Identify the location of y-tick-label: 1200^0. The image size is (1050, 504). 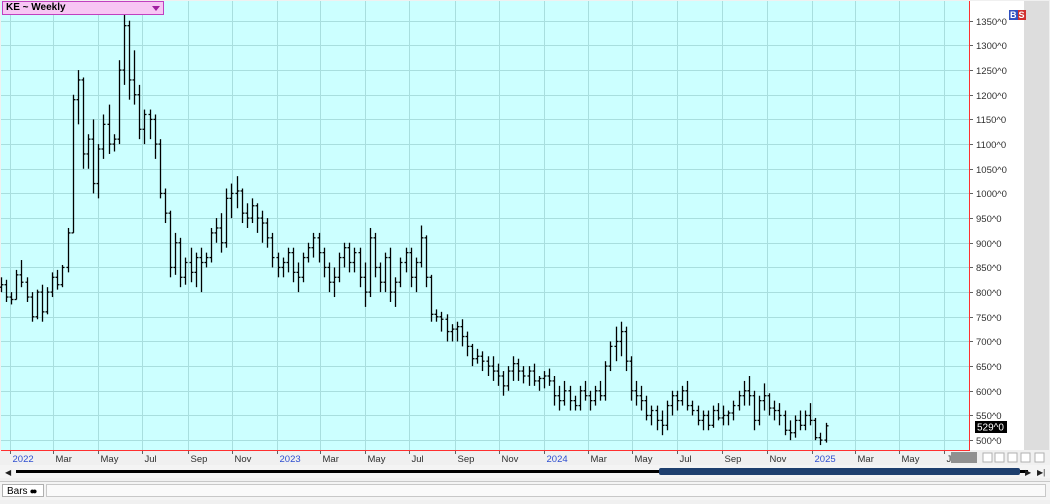
(991, 96).